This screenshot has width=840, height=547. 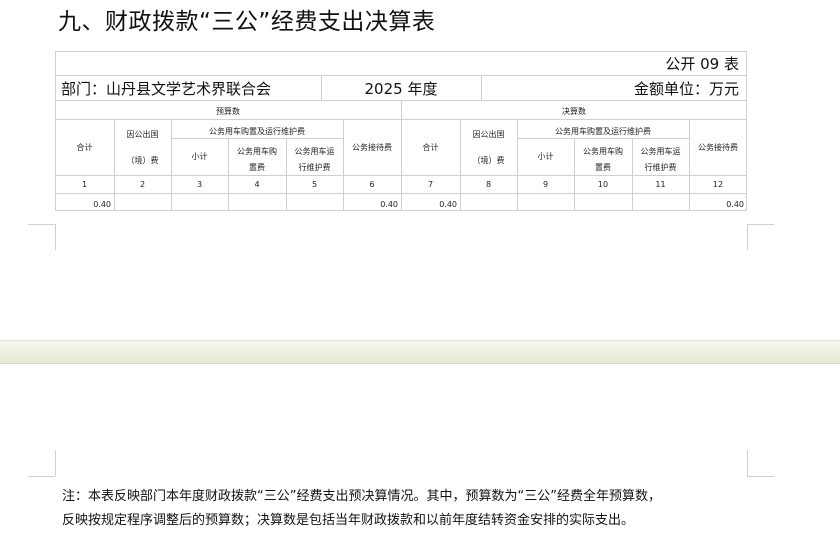 What do you see at coordinates (448, 204) in the screenshot?
I see `value-cell-7: 0.40` at bounding box center [448, 204].